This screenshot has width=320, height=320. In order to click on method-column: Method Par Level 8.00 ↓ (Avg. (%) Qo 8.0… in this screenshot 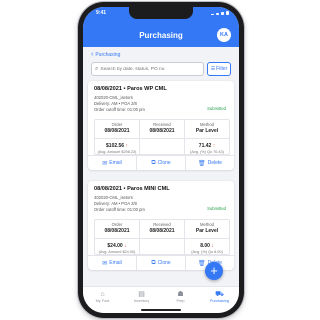, I will do `click(207, 237)`.